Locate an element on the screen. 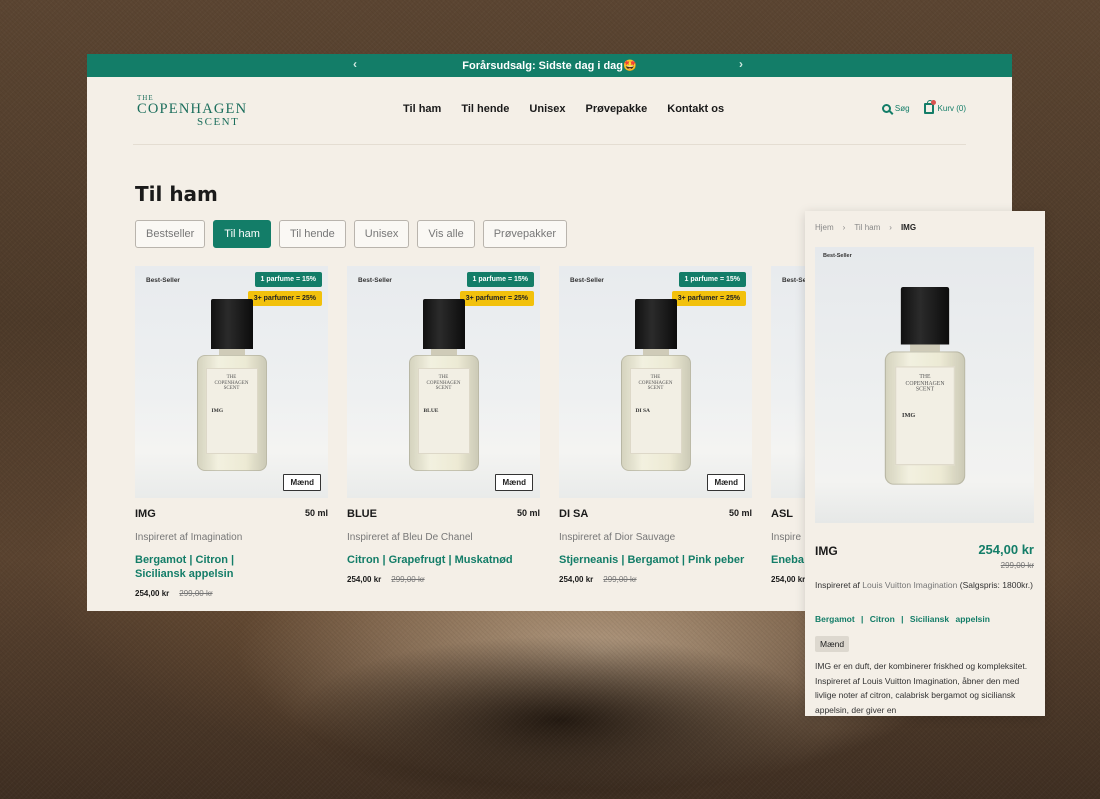 The image size is (1100, 799). scent-notes: Bergamot | Citron | Siciliansk appelsin is located at coordinates (185, 567).